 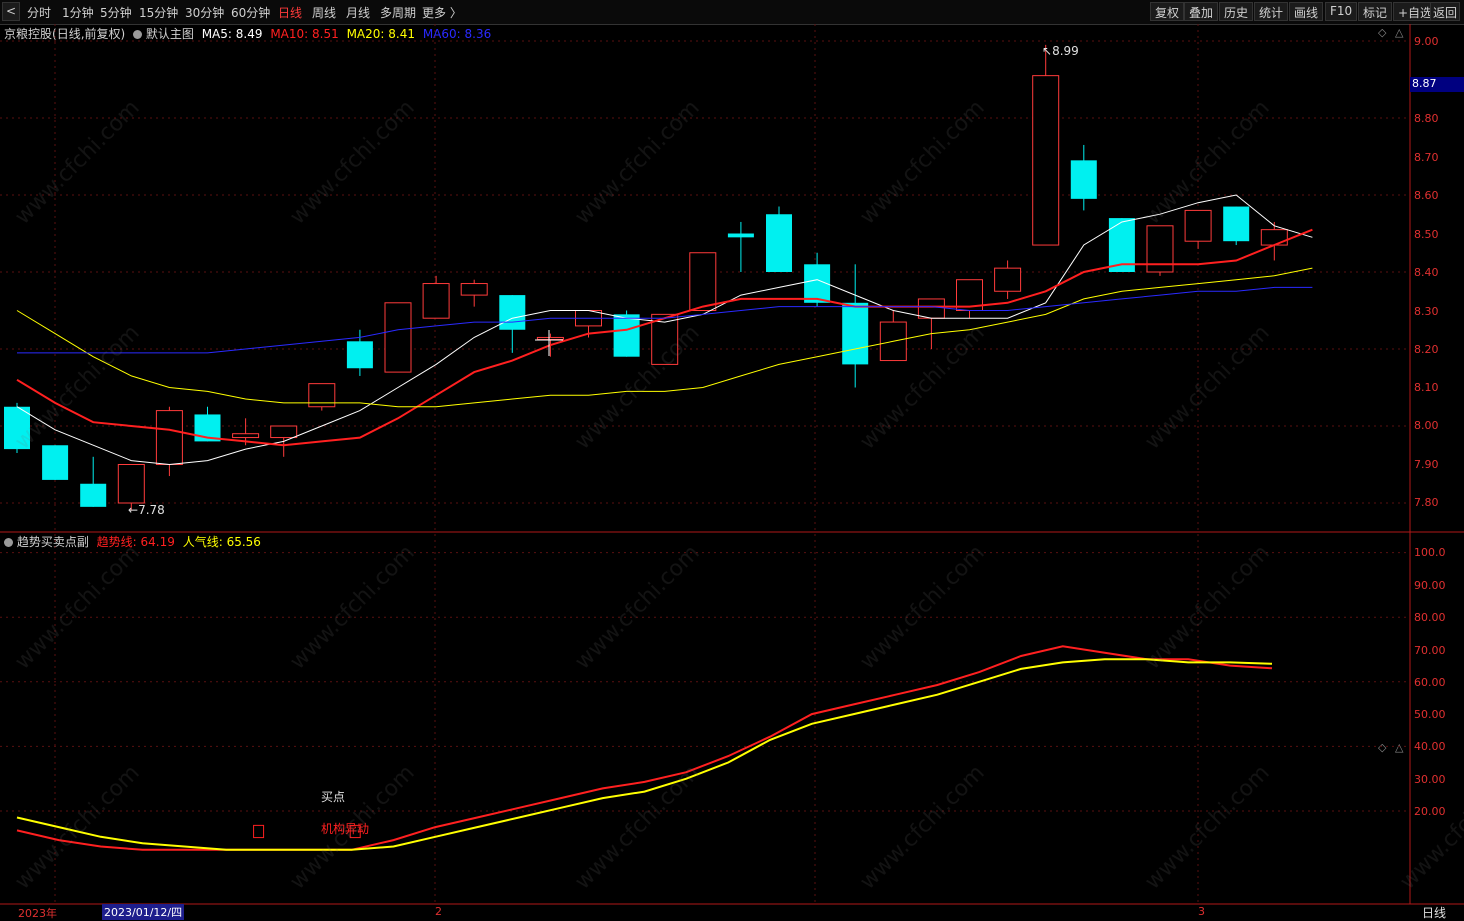 I want to click on low-price-marker: ←7.78, so click(x=146, y=510).